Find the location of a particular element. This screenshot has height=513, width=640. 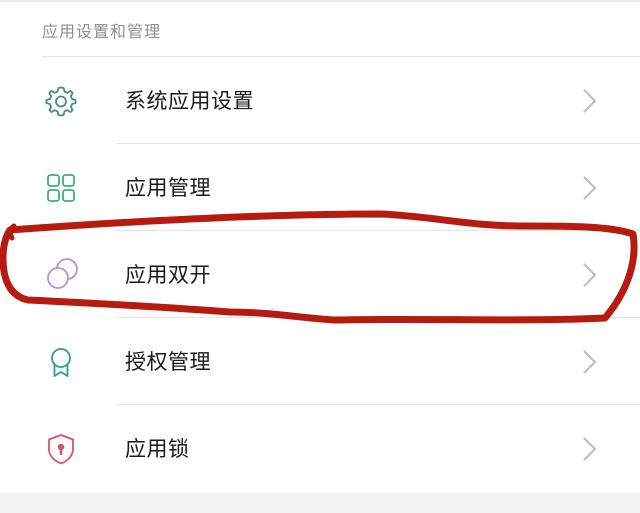

header-divider is located at coordinates (341, 56).